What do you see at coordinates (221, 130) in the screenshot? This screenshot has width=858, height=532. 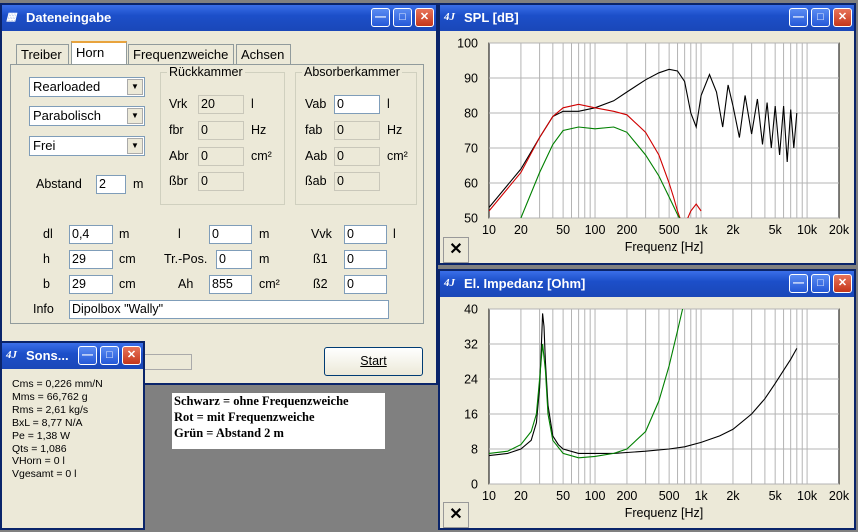 I see `fbr-input: 0` at bounding box center [221, 130].